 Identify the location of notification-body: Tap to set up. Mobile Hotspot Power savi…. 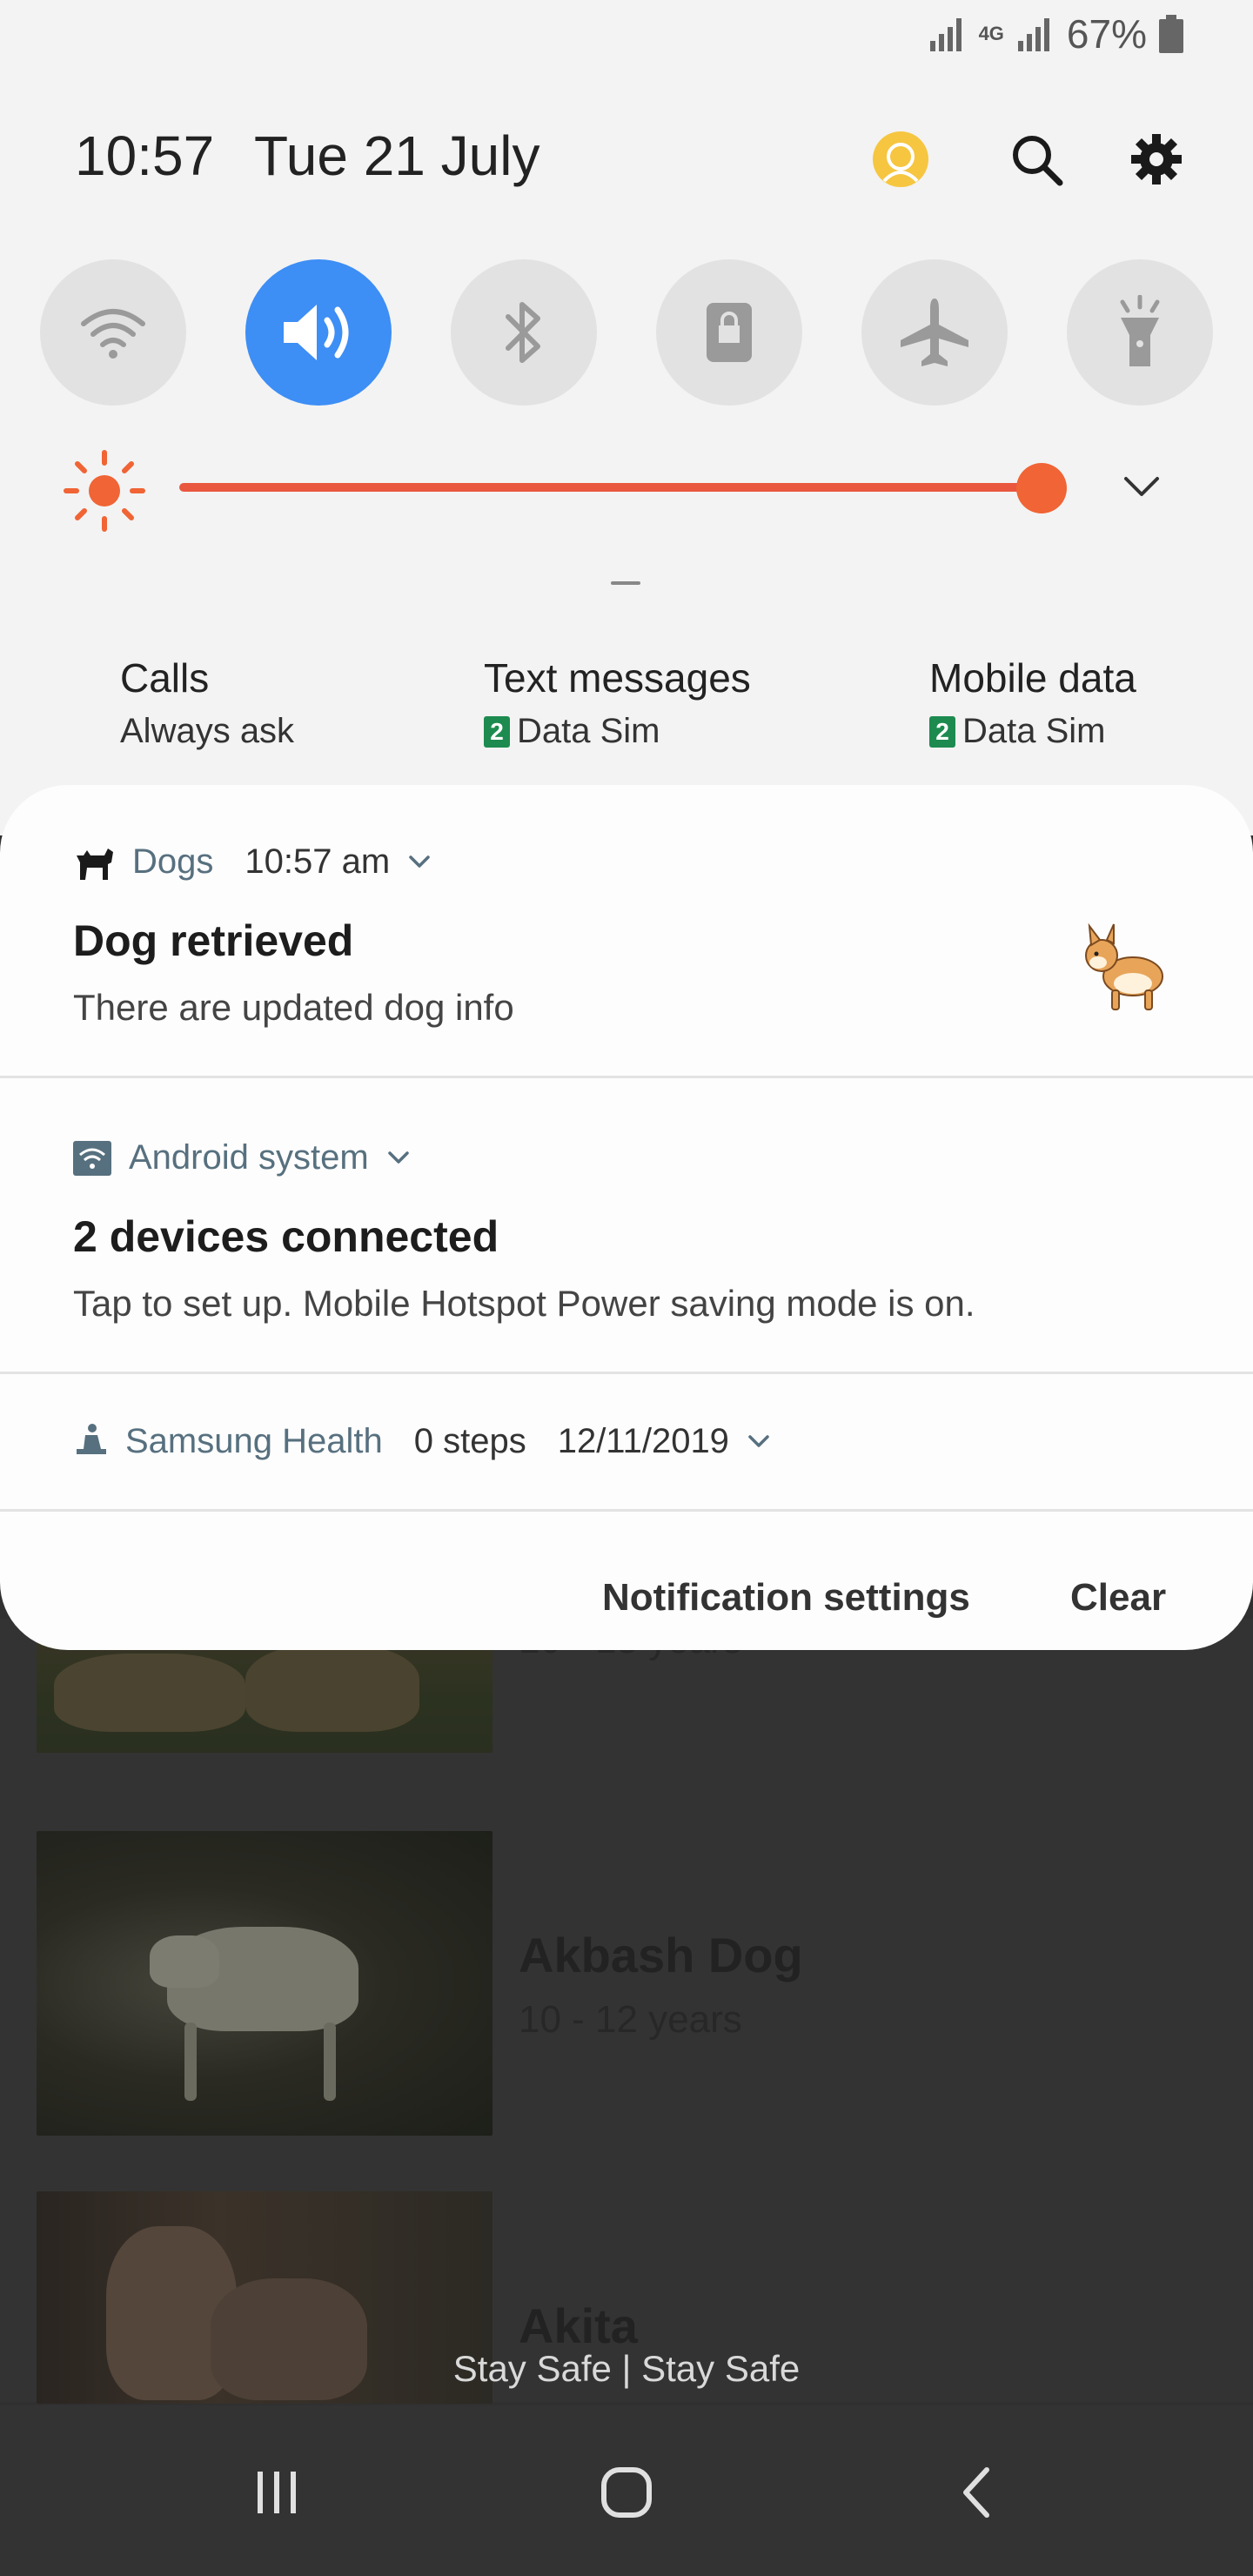
(524, 1303).